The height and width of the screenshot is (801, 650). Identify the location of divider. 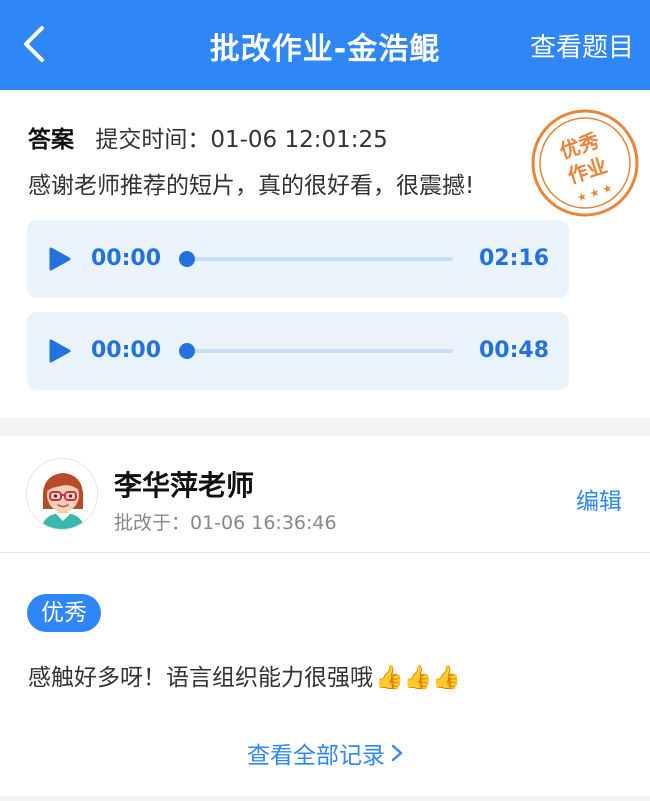
(325, 552).